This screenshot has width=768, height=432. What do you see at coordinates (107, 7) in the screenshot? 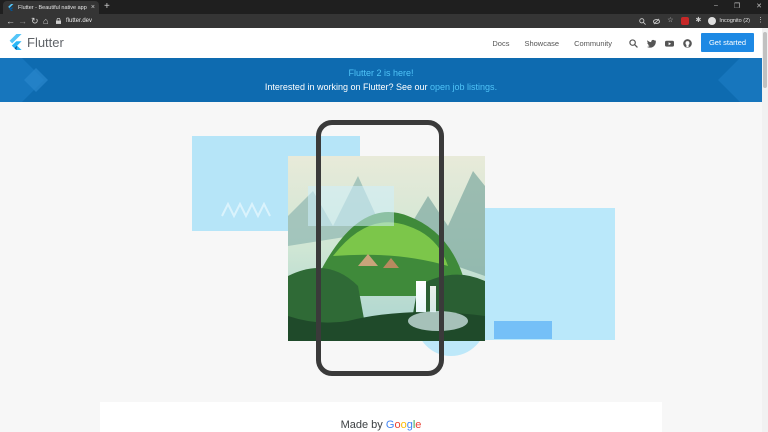
I see `new-tab-button: +` at bounding box center [107, 7].